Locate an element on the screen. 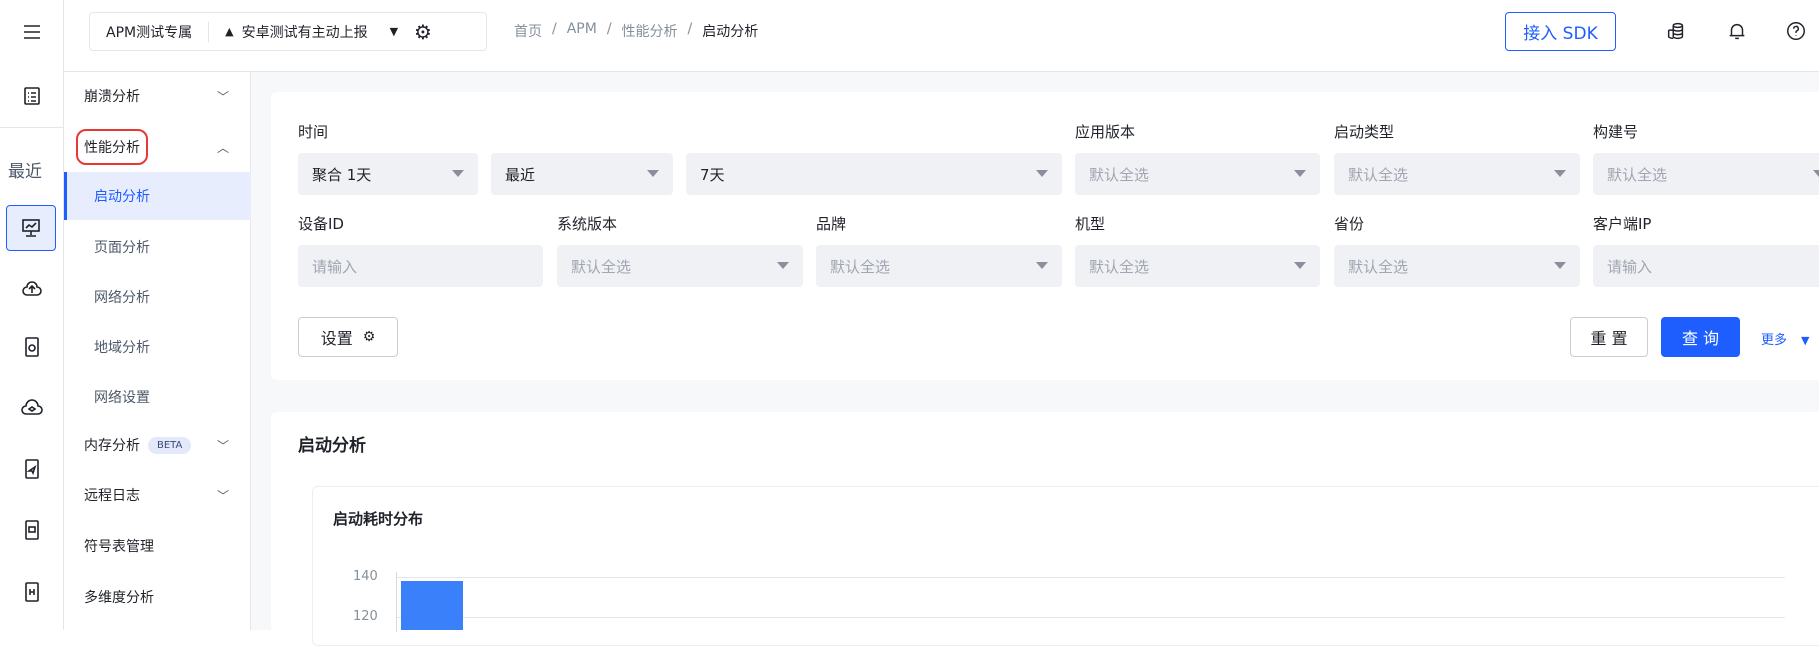  device-id-input: 请输入 is located at coordinates (420, 266).